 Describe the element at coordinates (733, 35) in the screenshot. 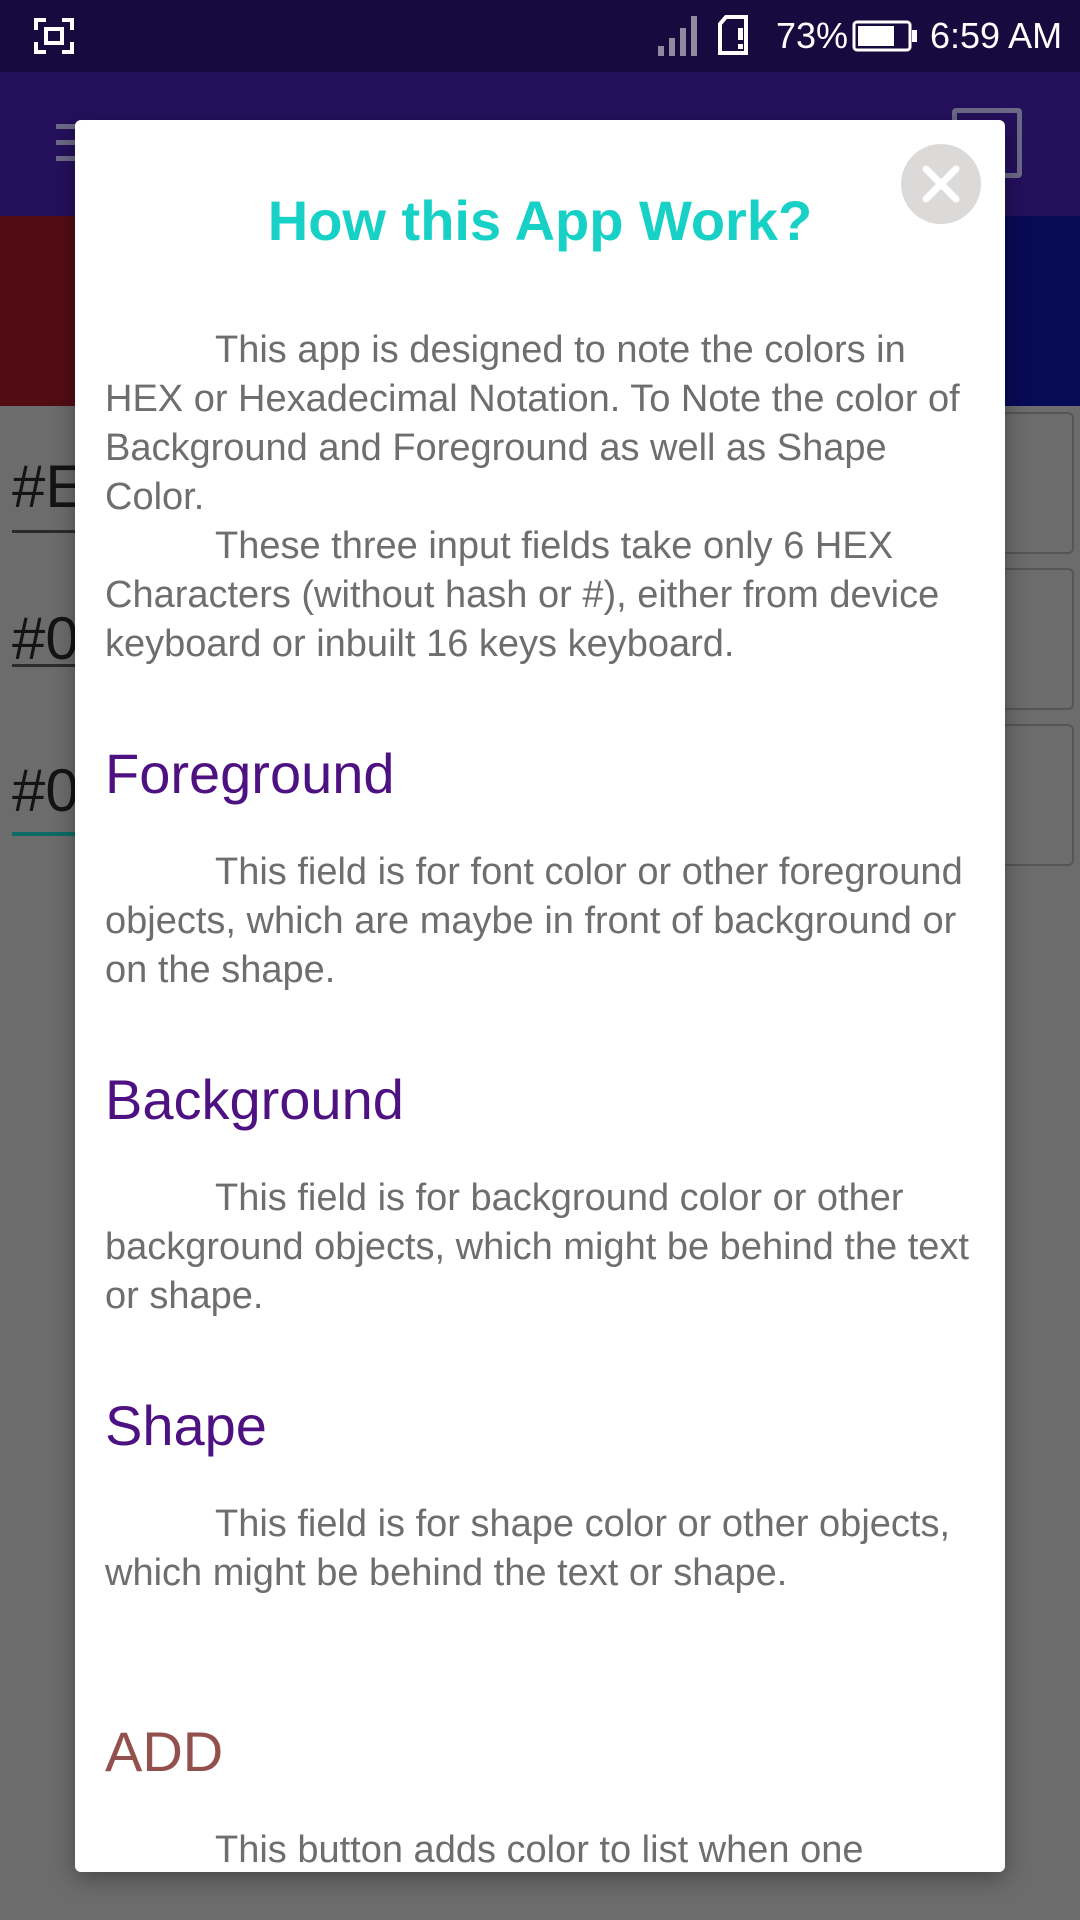

I see `sim-icon` at that location.